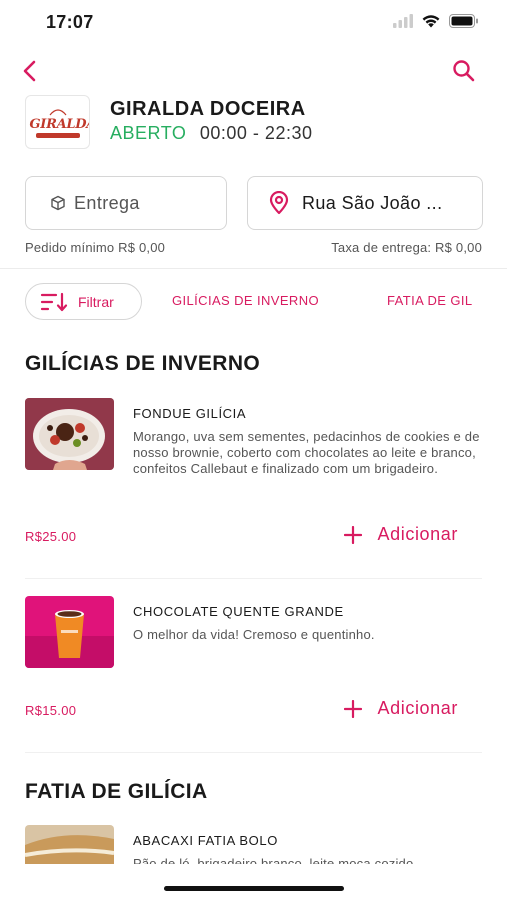  I want to click on product-name: FONDUE GILÍCIA, so click(190, 413).